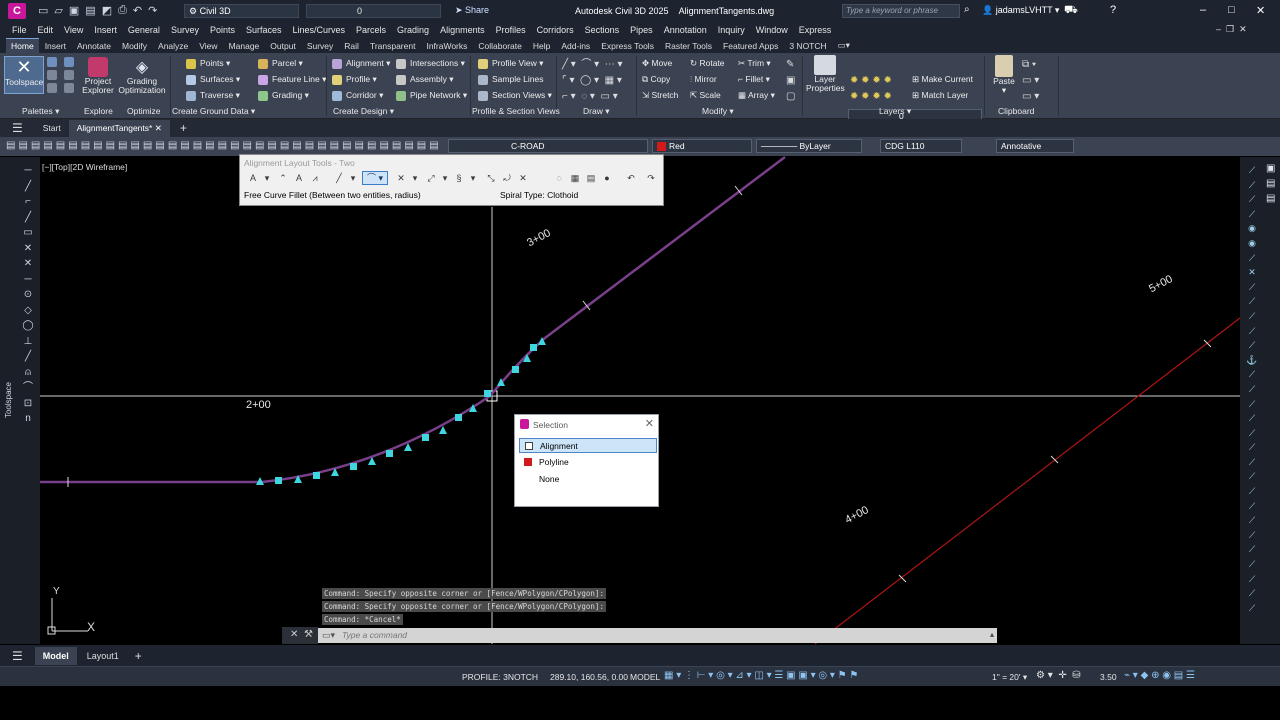 Image resolution: width=1280 pixels, height=720 pixels. What do you see at coordinates (103, 656) in the screenshot?
I see `tab-layout1: Layout1` at bounding box center [103, 656].